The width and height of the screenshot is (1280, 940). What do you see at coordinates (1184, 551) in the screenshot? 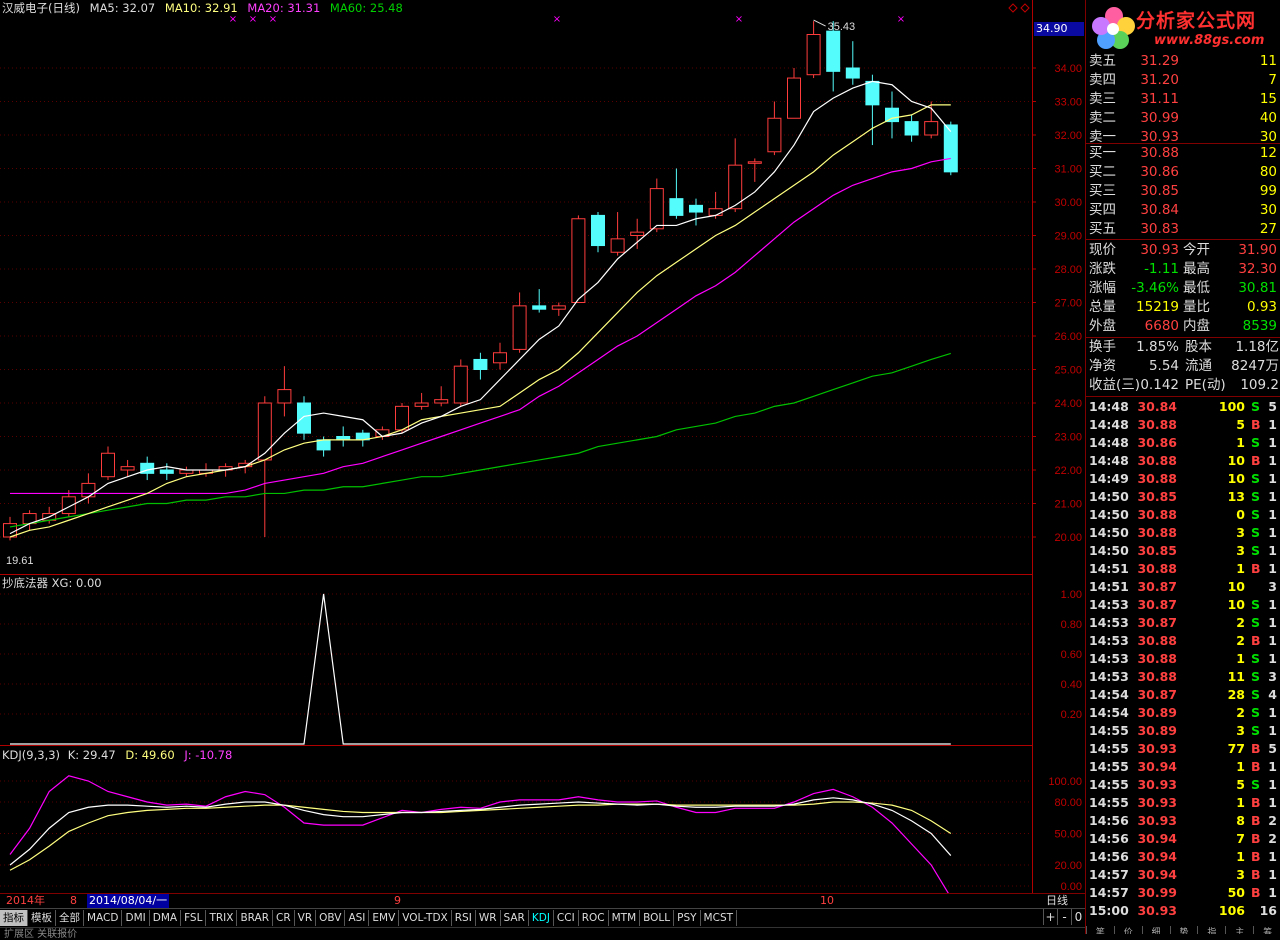
I see `tick-row: 14:50 30.85 3 S 1` at bounding box center [1184, 551].